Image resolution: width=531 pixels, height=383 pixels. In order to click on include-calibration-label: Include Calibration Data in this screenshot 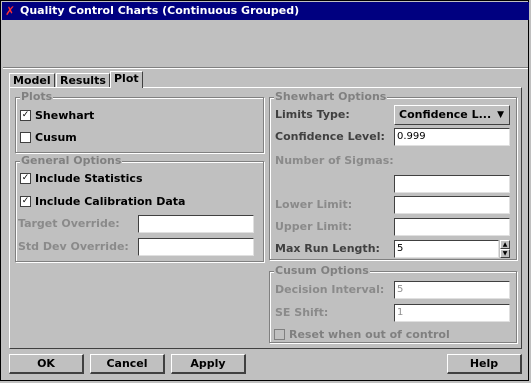, I will do `click(110, 201)`.